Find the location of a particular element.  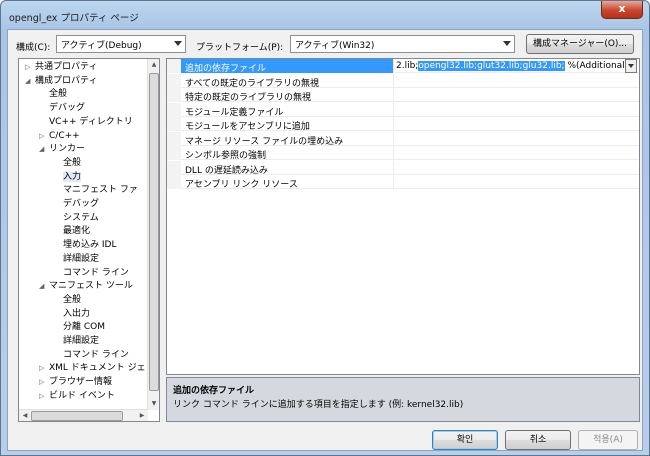

property-name: すべての既定のライブラリの無視 is located at coordinates (252, 83).